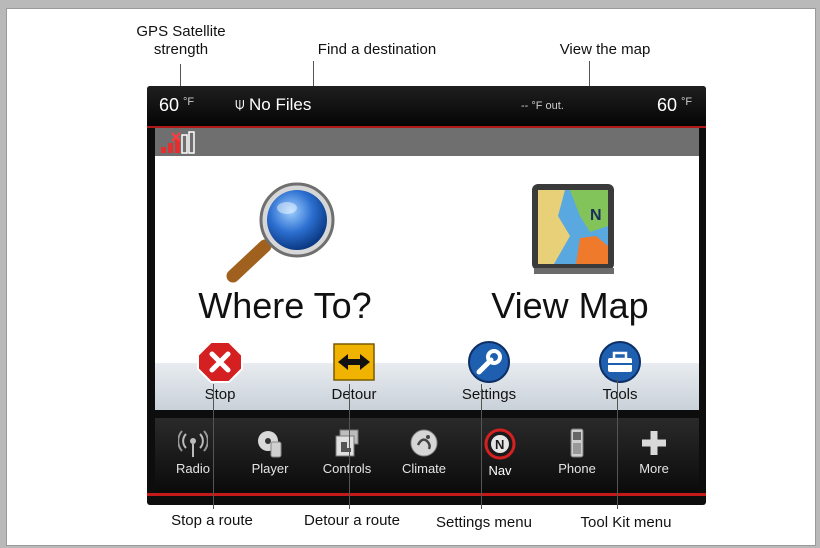 This screenshot has width=820, height=548. What do you see at coordinates (169, 105) in the screenshot?
I see `left-temp: 60` at bounding box center [169, 105].